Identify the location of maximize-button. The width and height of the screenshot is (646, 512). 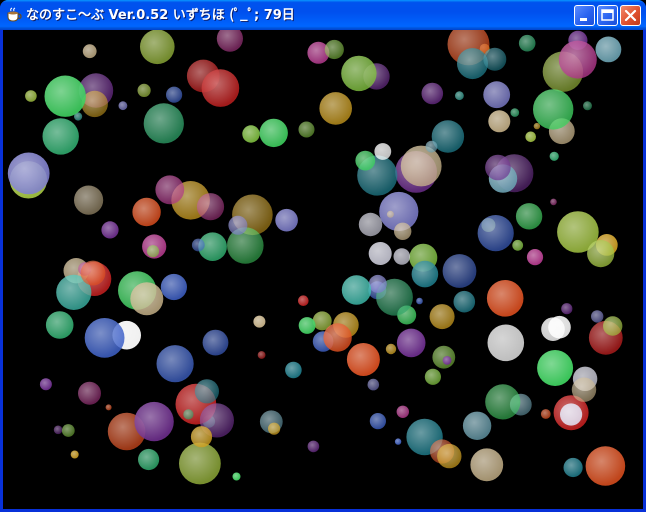
(607, 15).